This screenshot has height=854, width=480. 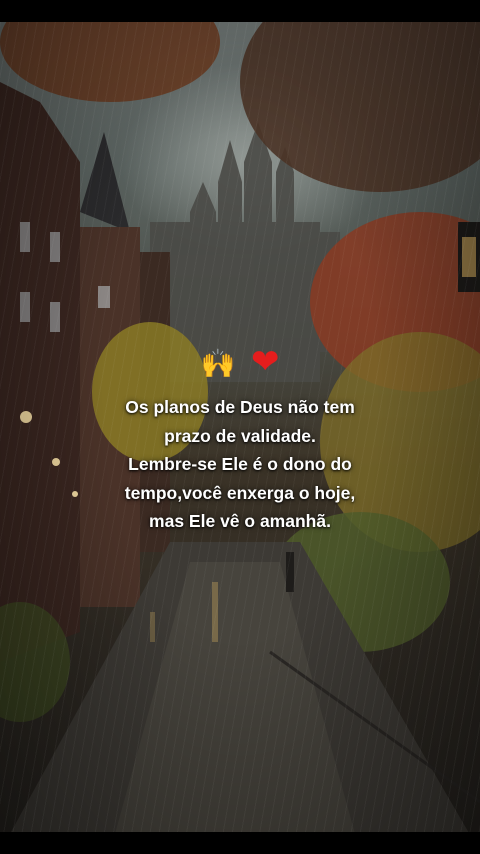 I want to click on quote-line: prazo de validade., so click(x=240, y=435).